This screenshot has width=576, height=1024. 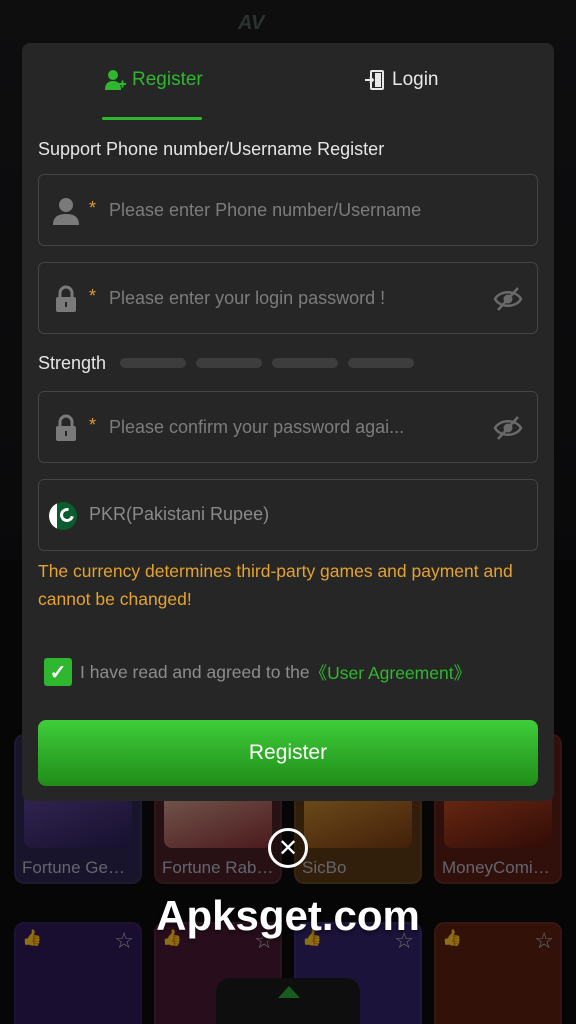 I want to click on agreement-checkbox: ✓, so click(x=58, y=672).